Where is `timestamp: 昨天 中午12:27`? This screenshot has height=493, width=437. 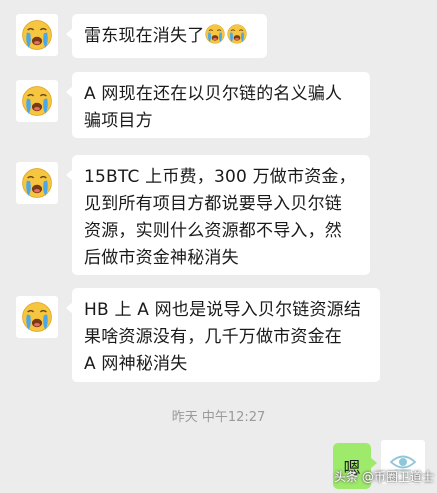
timestamp: 昨天 中午12:27 is located at coordinates (218, 417).